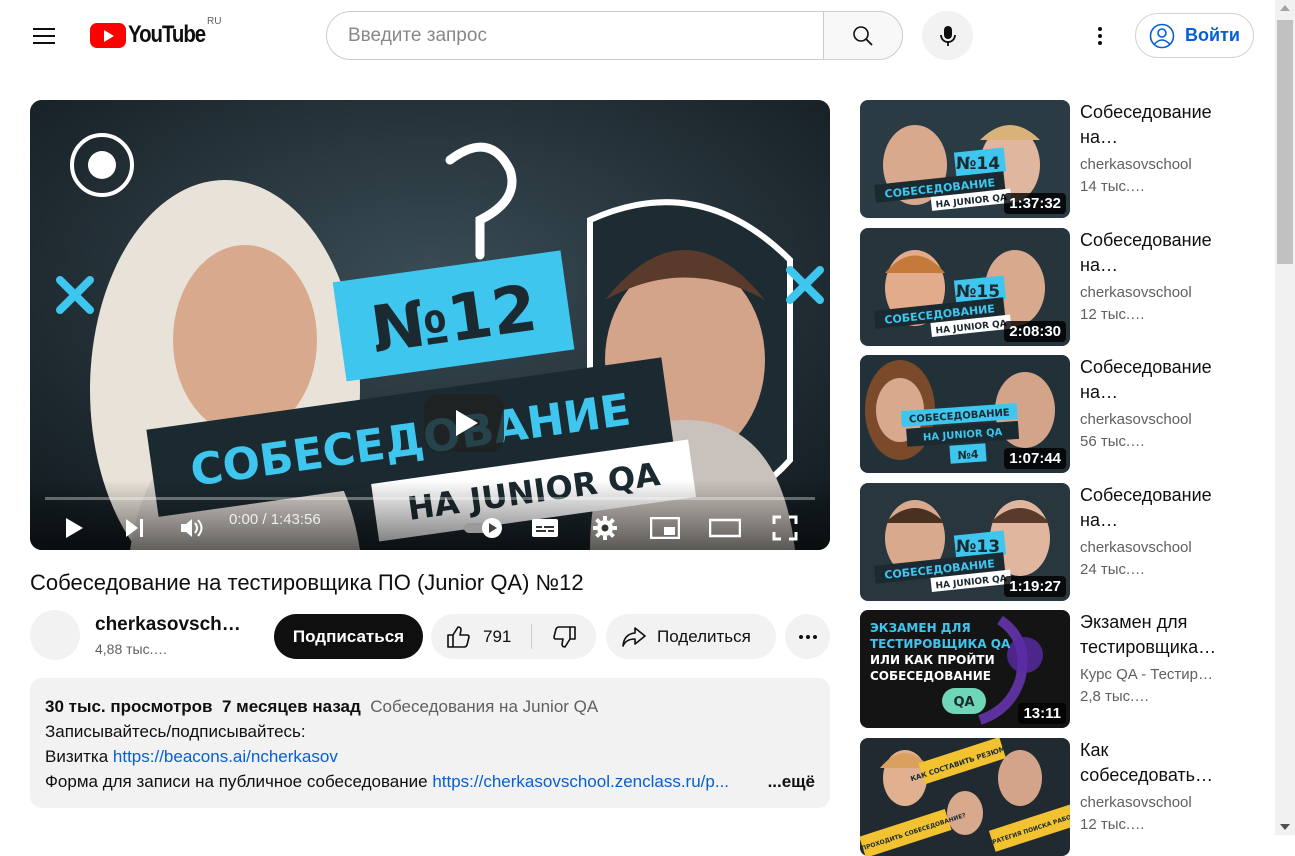  I want to click on microphone-icon, so click(947, 35).